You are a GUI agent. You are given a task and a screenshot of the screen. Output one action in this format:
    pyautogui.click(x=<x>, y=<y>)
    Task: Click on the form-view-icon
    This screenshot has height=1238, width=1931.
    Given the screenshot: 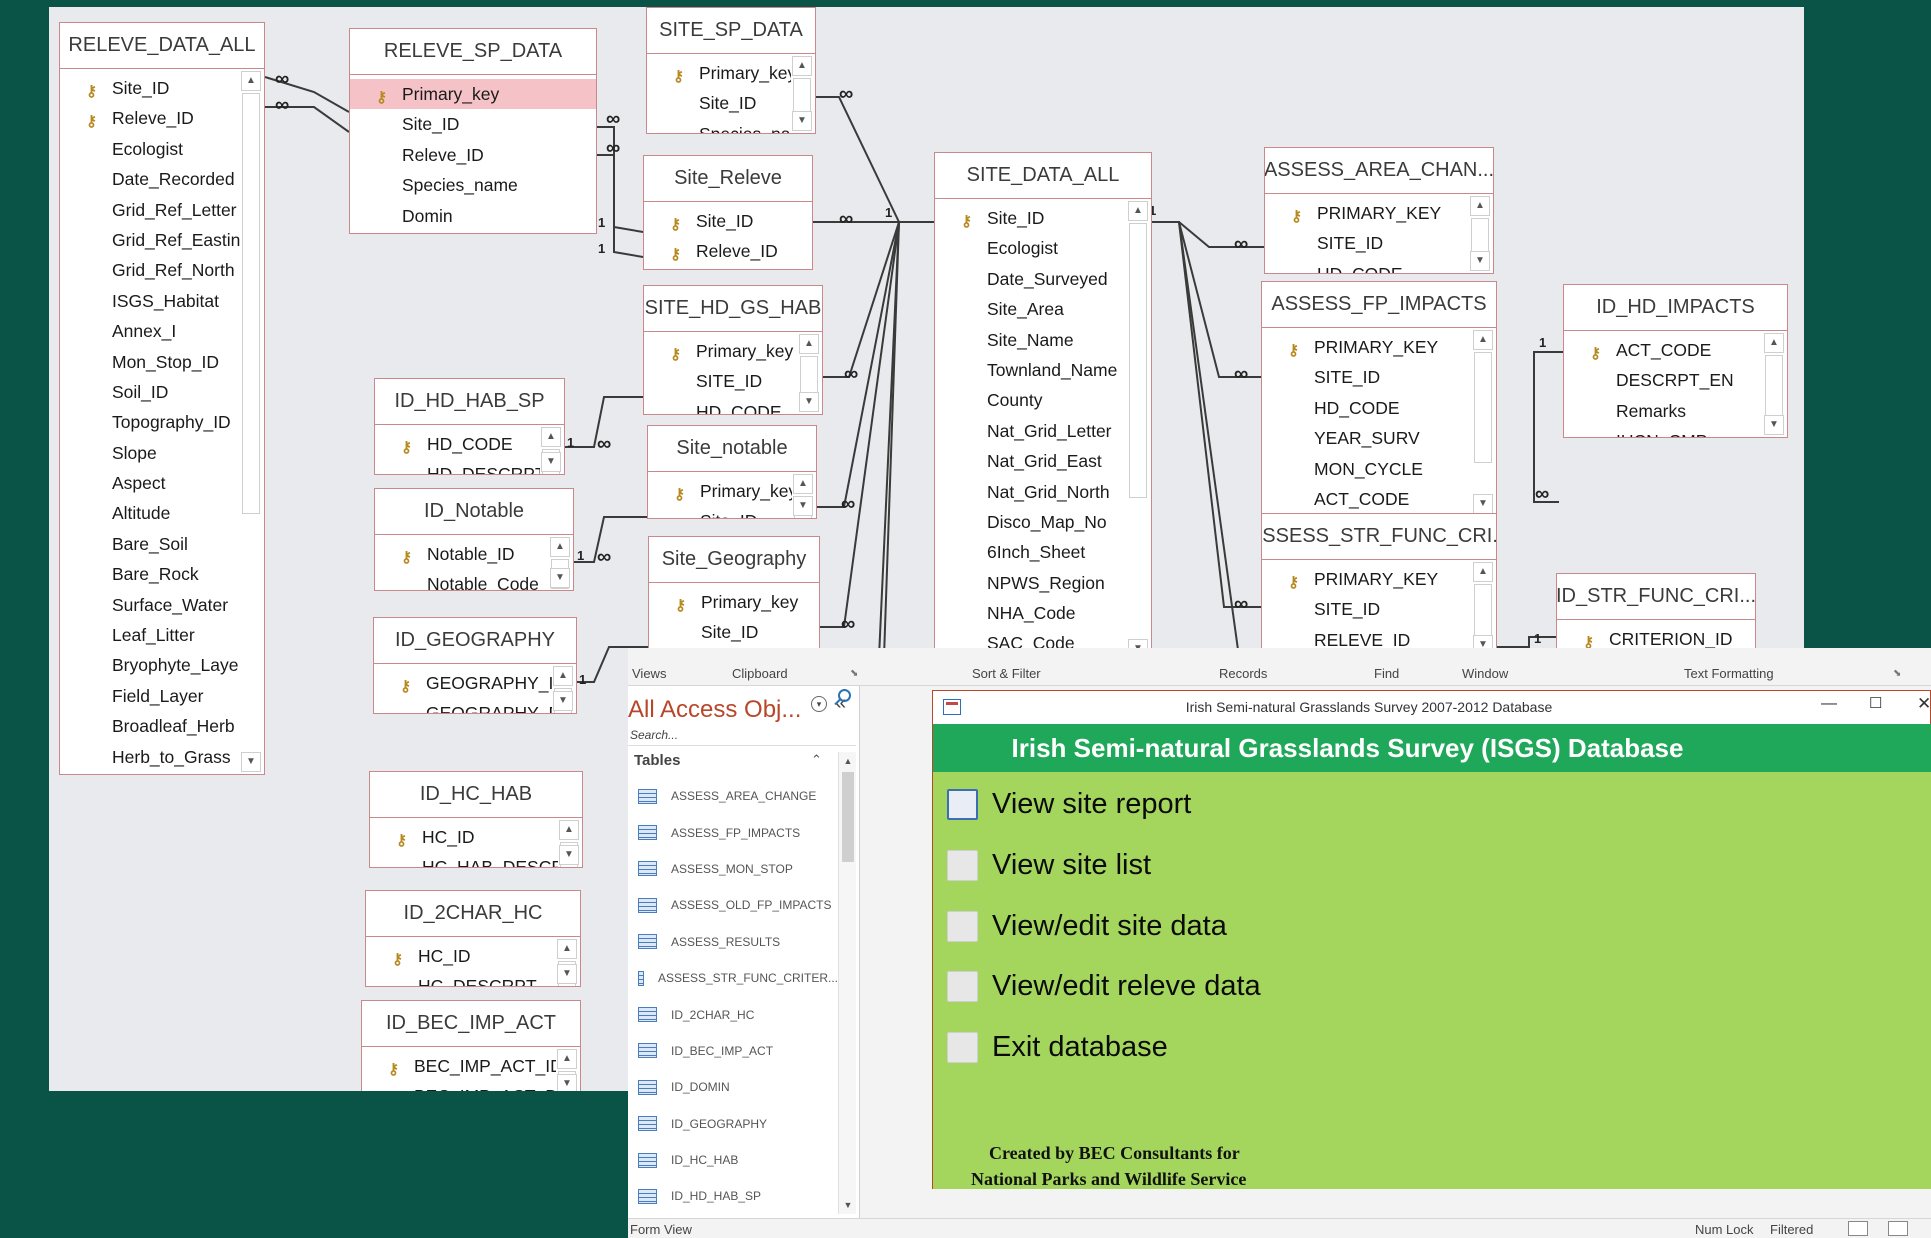 What is the action you would take?
    pyautogui.click(x=1858, y=1228)
    